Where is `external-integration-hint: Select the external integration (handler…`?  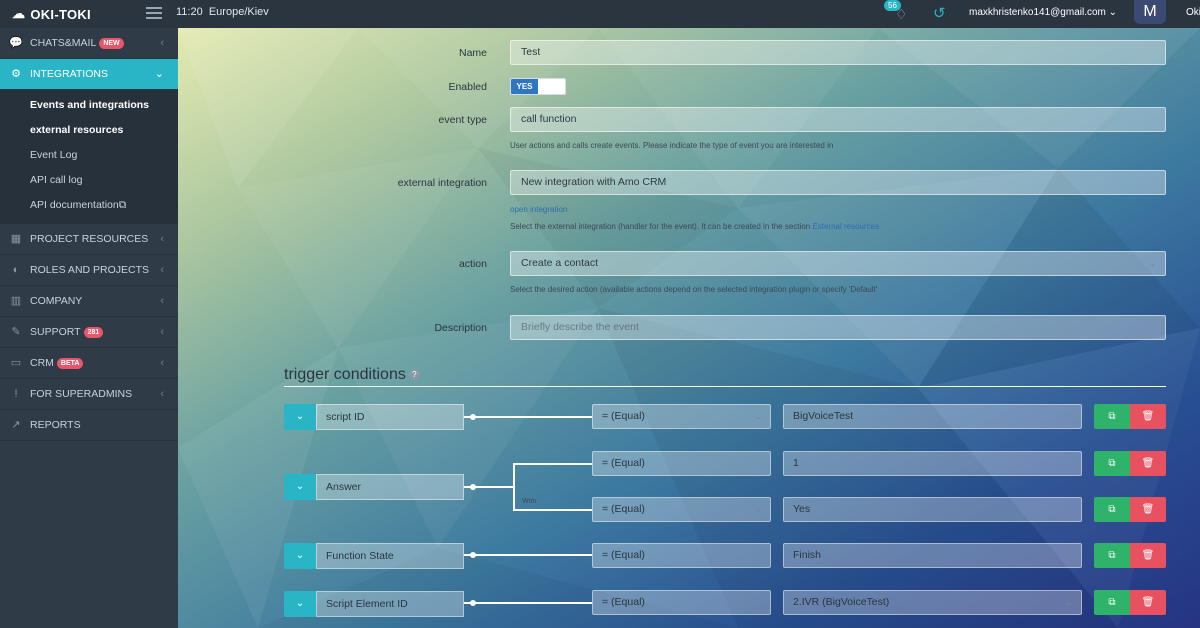 external-integration-hint: Select the external integration (handler… is located at coordinates (694, 226).